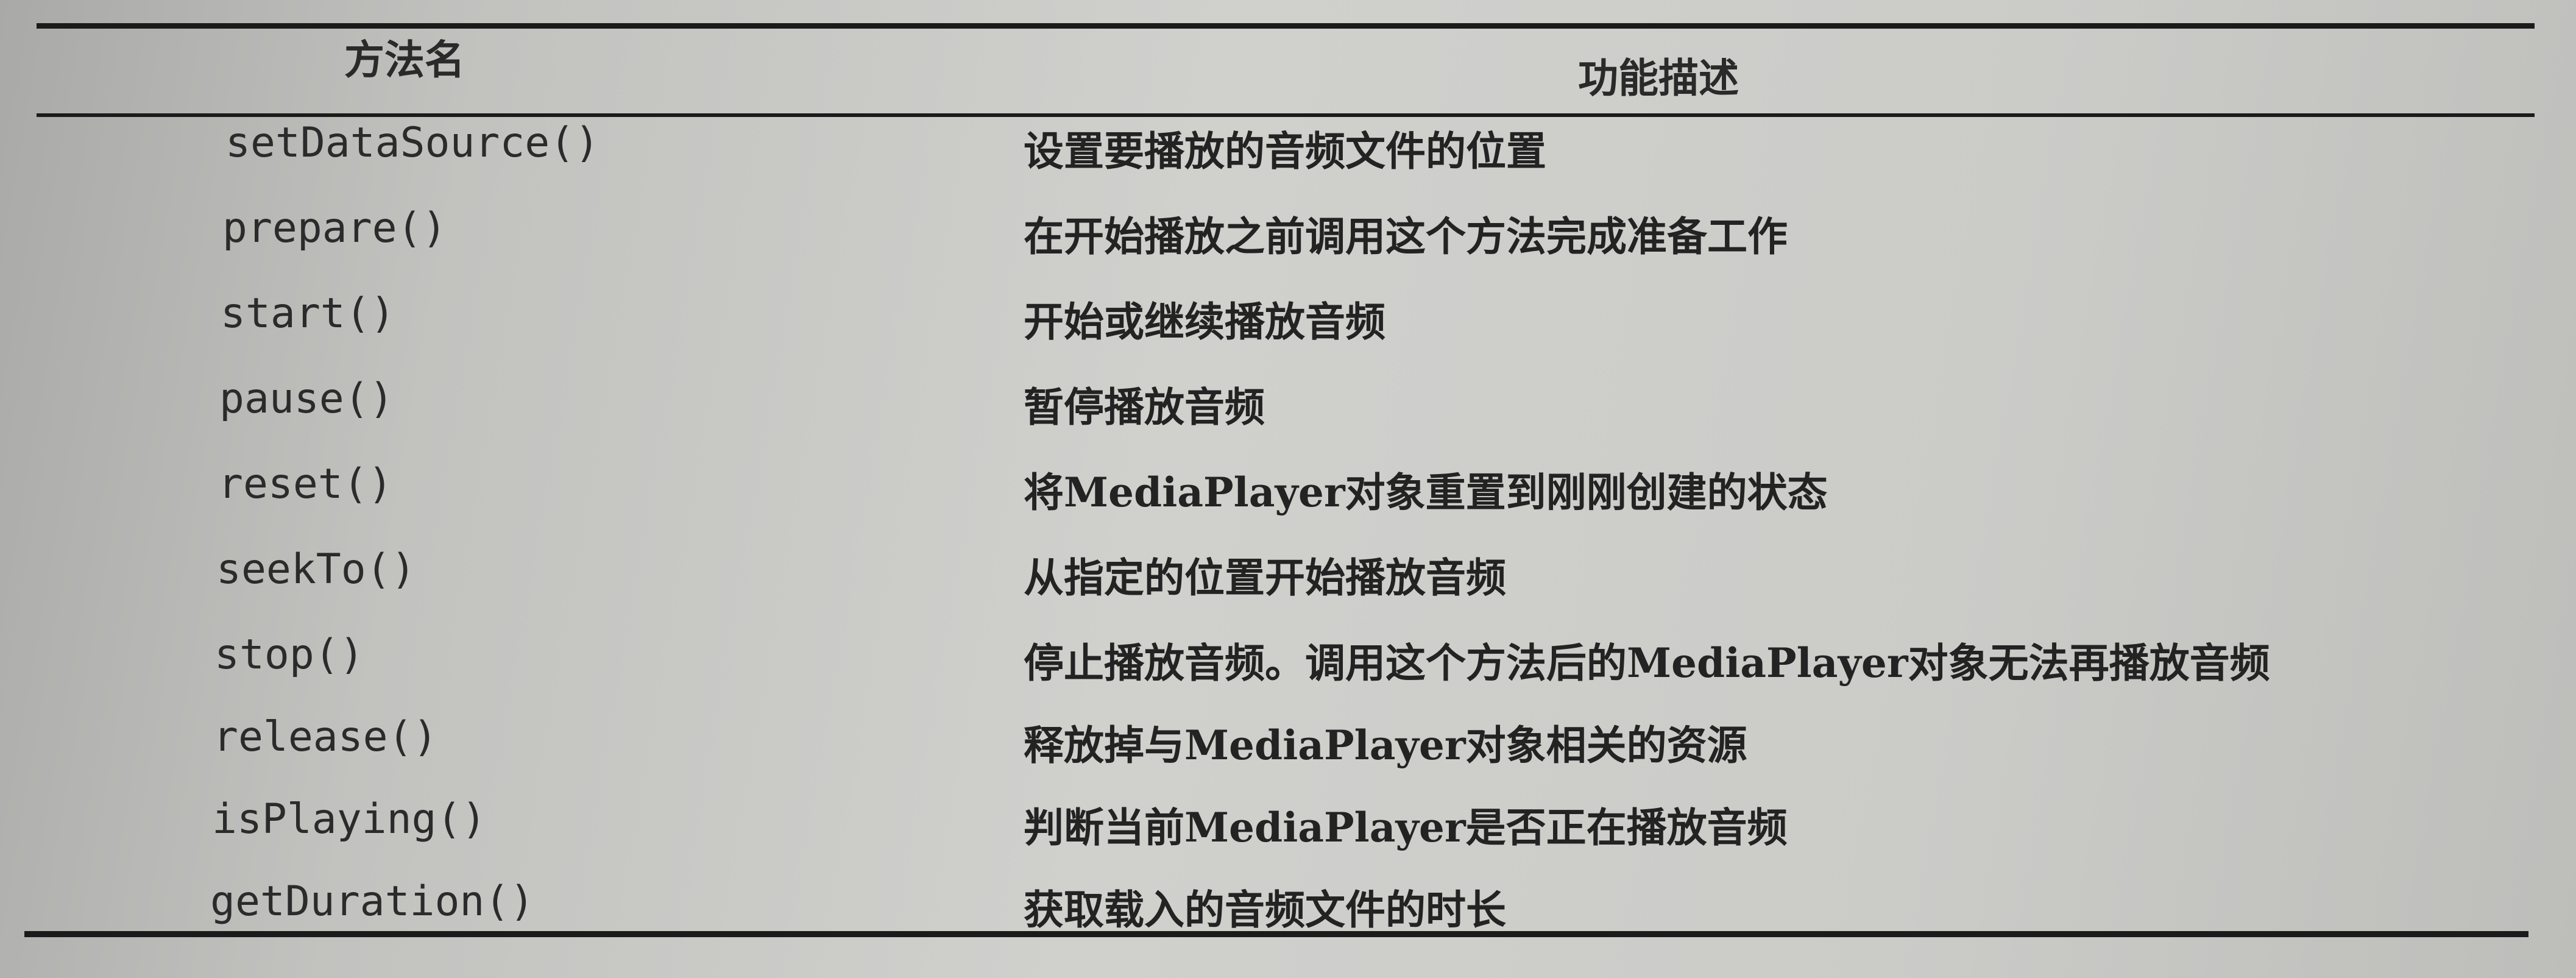 This screenshot has width=2576, height=978. I want to click on table-row: isPlaying() 判断当前MediaPlayer是否正在播放音频, so click(1288, 838).